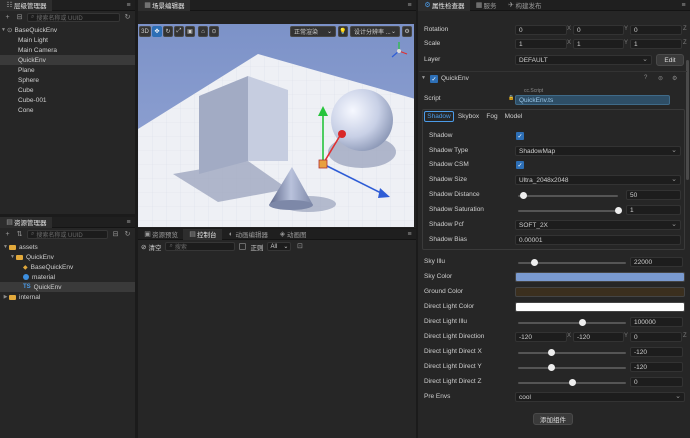 This screenshot has height=438, width=690. What do you see at coordinates (656, 262) in the screenshot?
I see `sky-illu-field: 22000` at bounding box center [656, 262].